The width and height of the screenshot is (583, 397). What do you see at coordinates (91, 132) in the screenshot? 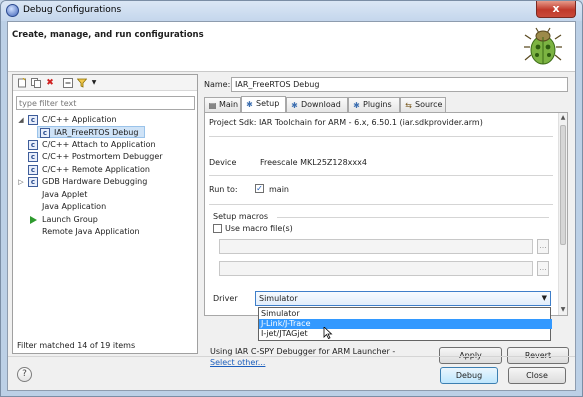
I see `tree-item-iar-freertos-debug: c IAR_FreeRTOS Debug` at bounding box center [91, 132].